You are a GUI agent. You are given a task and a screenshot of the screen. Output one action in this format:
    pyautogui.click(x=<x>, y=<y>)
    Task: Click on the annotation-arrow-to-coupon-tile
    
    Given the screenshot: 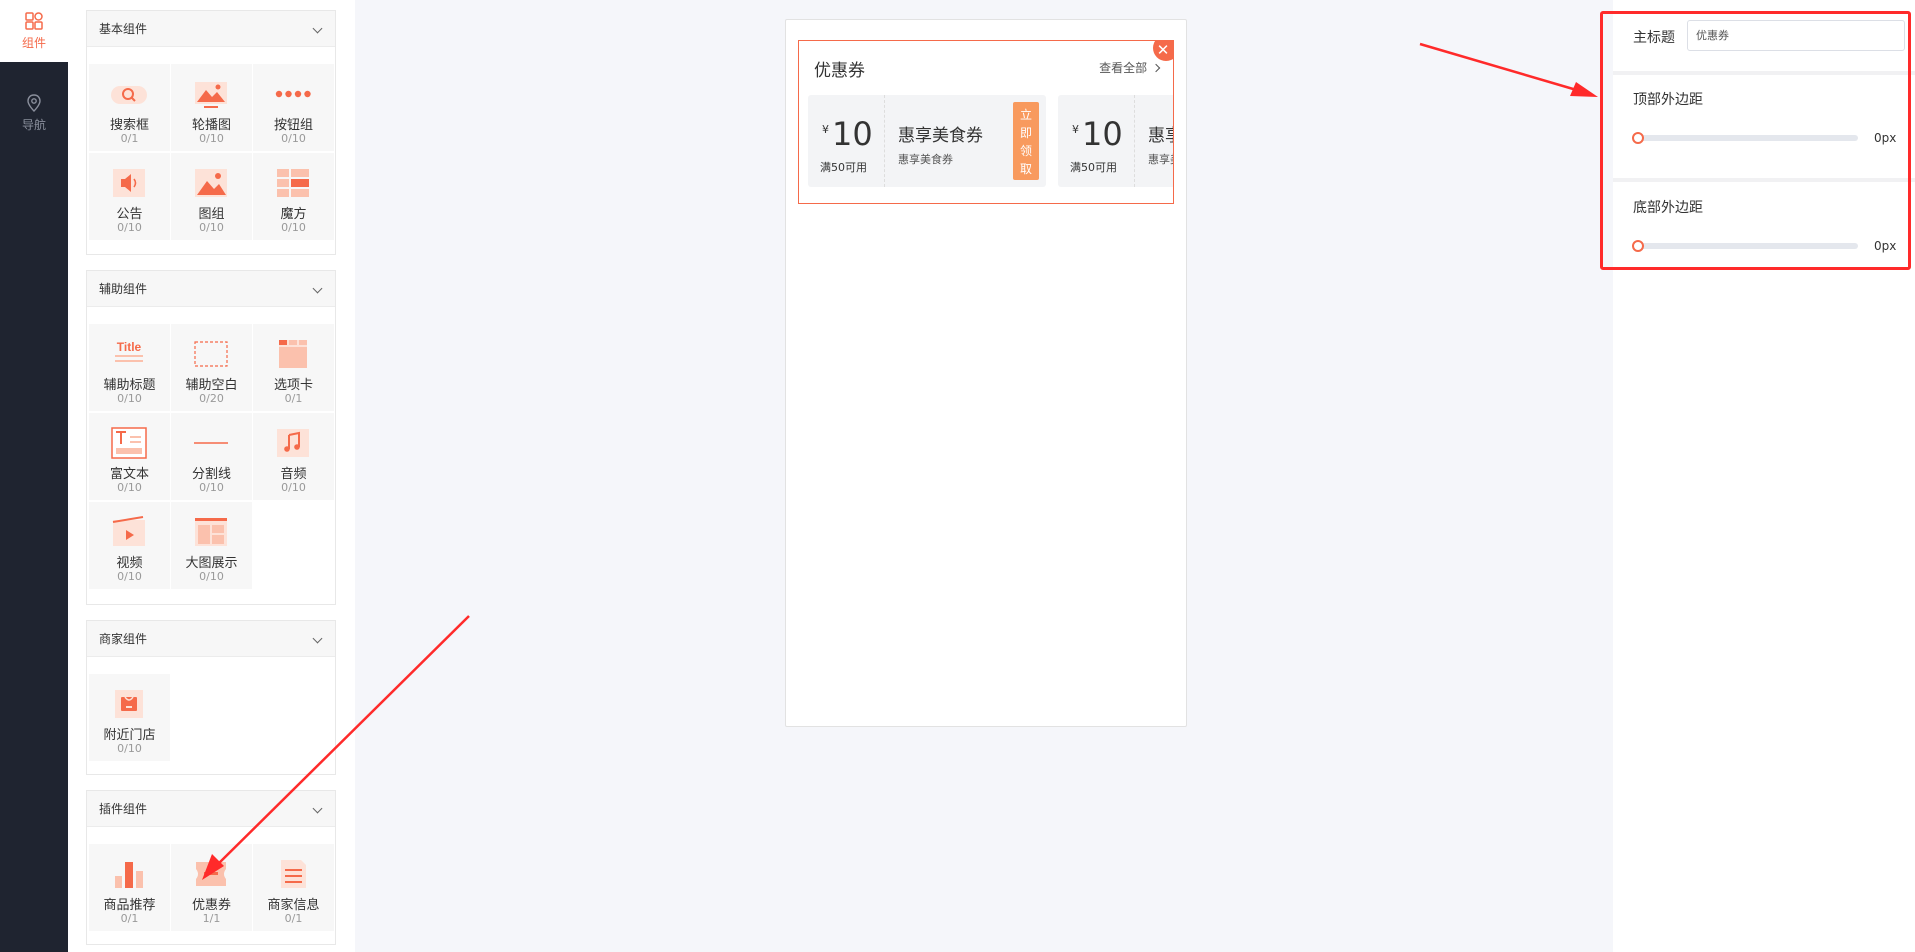 What is the action you would take?
    pyautogui.click(x=336, y=747)
    